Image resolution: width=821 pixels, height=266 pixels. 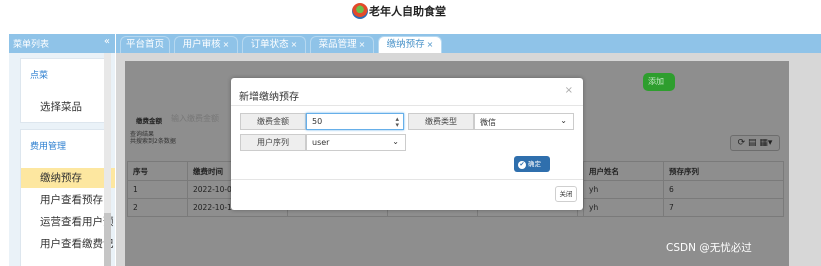 What do you see at coordinates (656, 81) in the screenshot?
I see `add-button-label: 添加` at bounding box center [656, 81].